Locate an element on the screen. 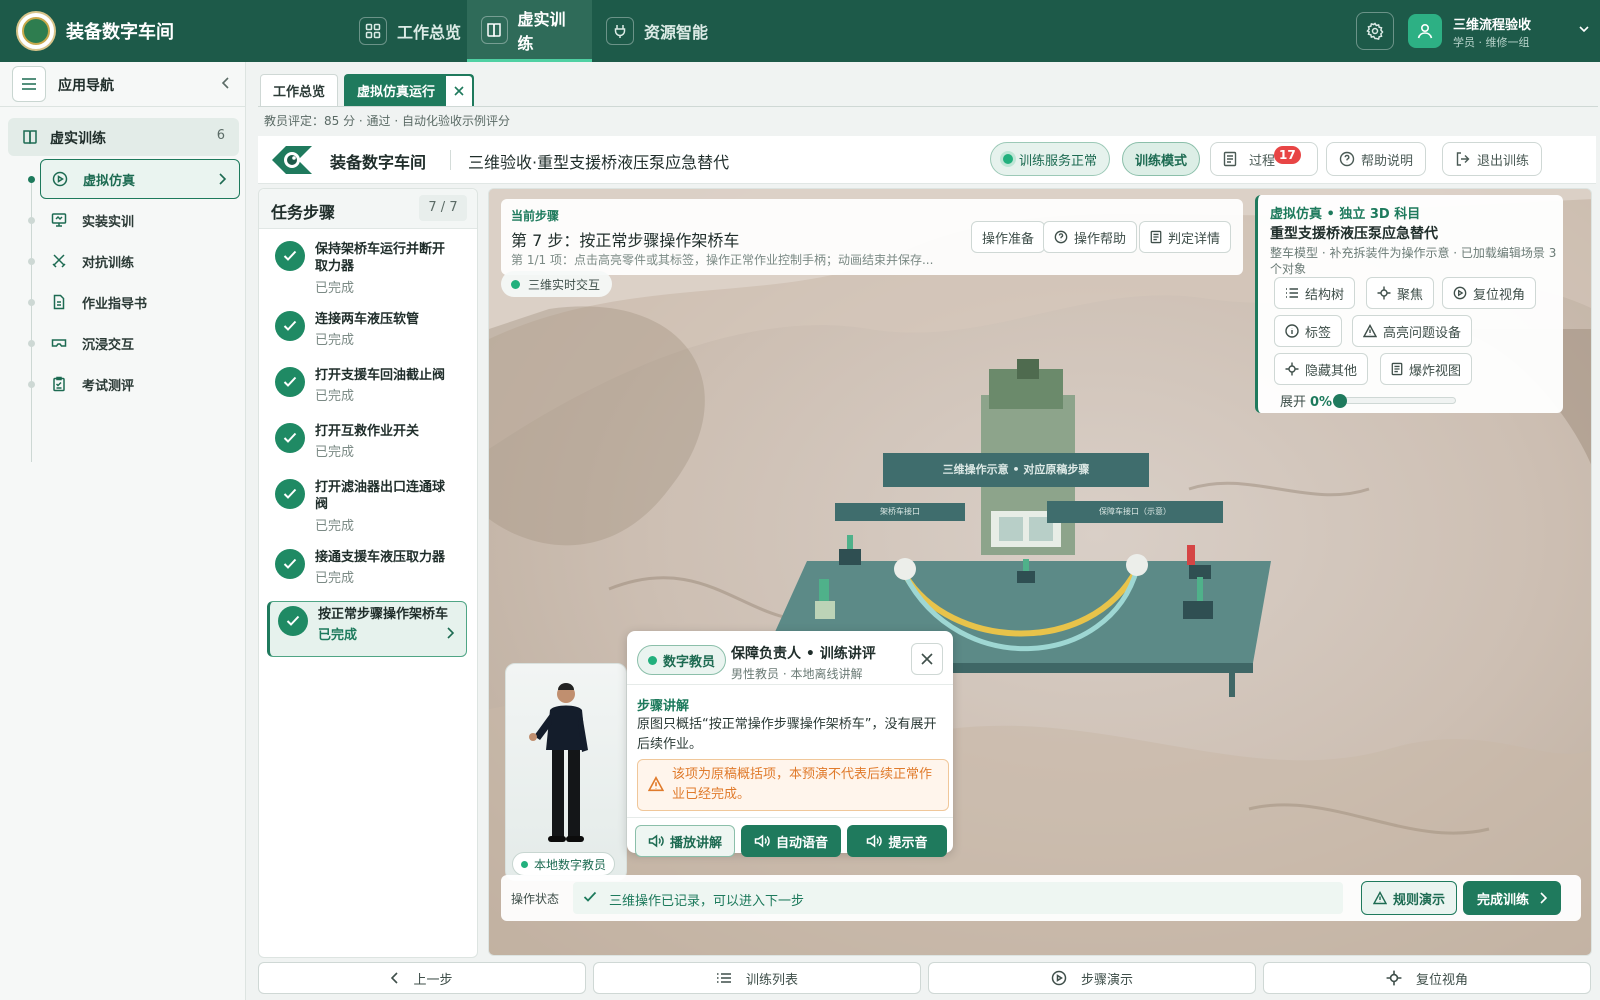 The height and width of the screenshot is (1000, 1600). exploded-view-button: 爆炸视图 is located at coordinates (1426, 369).